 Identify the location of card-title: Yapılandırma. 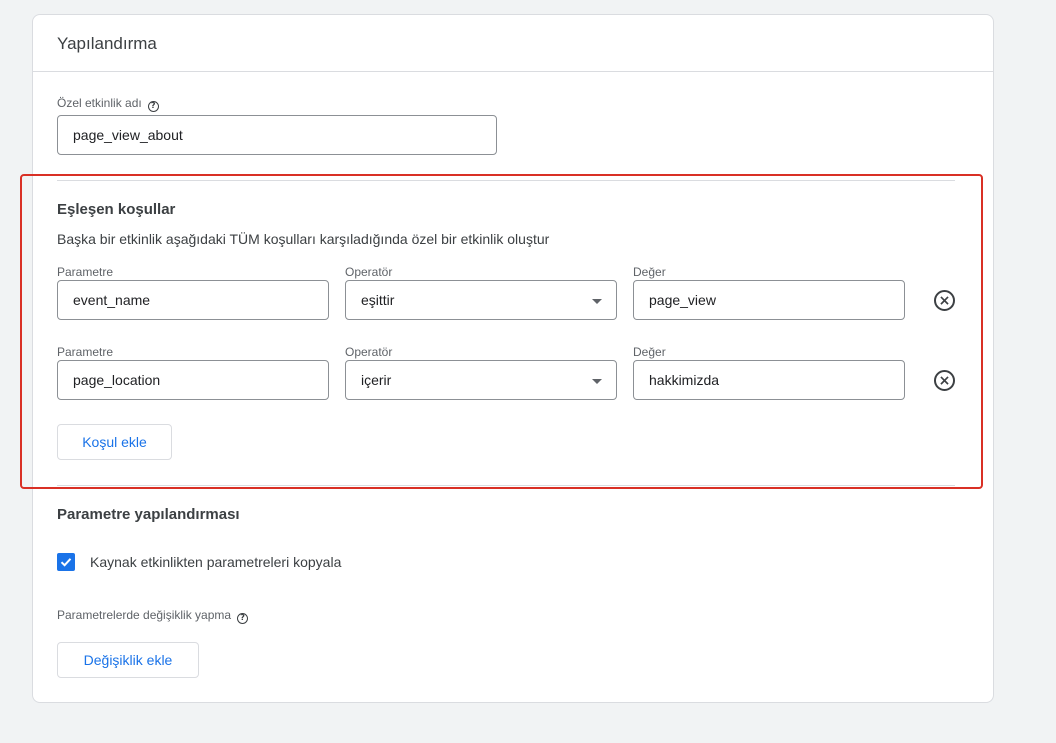
(107, 43).